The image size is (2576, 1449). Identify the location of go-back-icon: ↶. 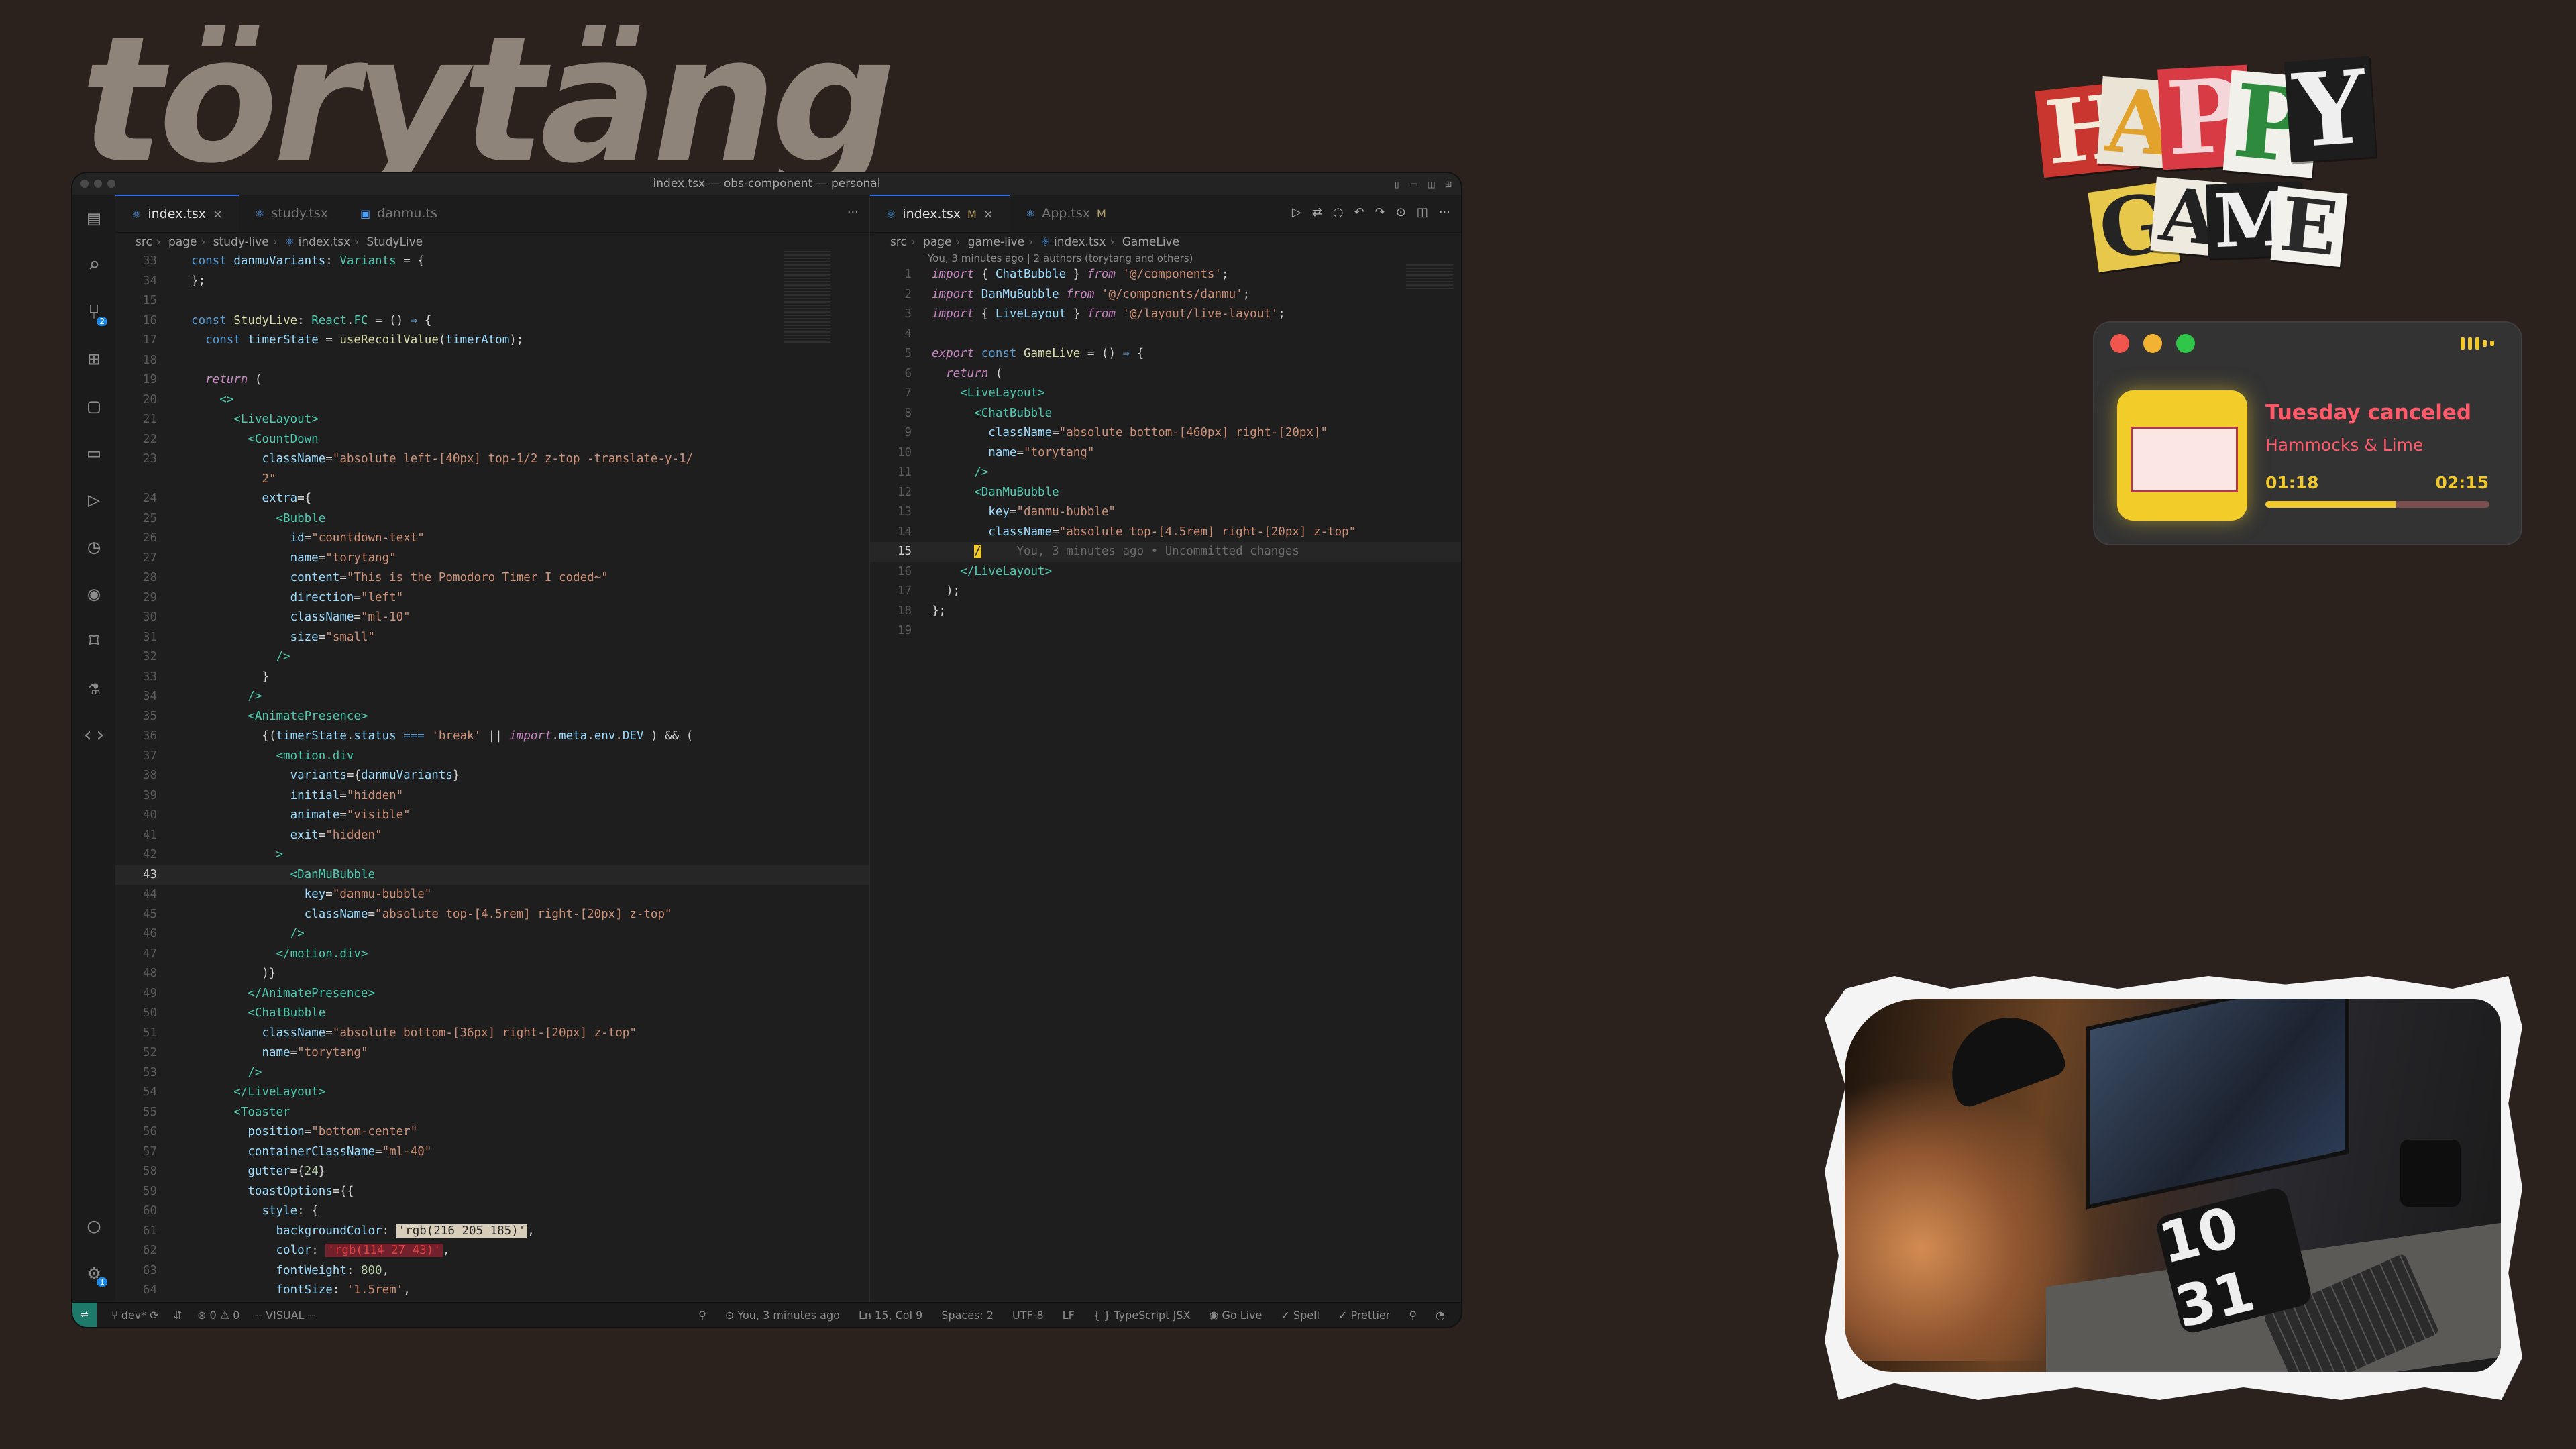
(1359, 212).